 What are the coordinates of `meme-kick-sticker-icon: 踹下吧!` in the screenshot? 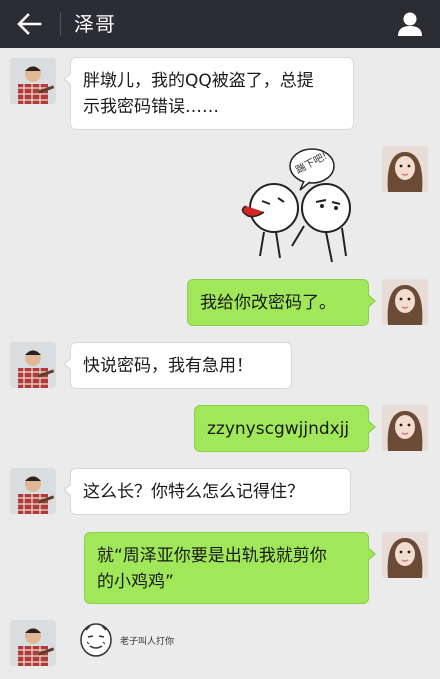 It's located at (300, 207).